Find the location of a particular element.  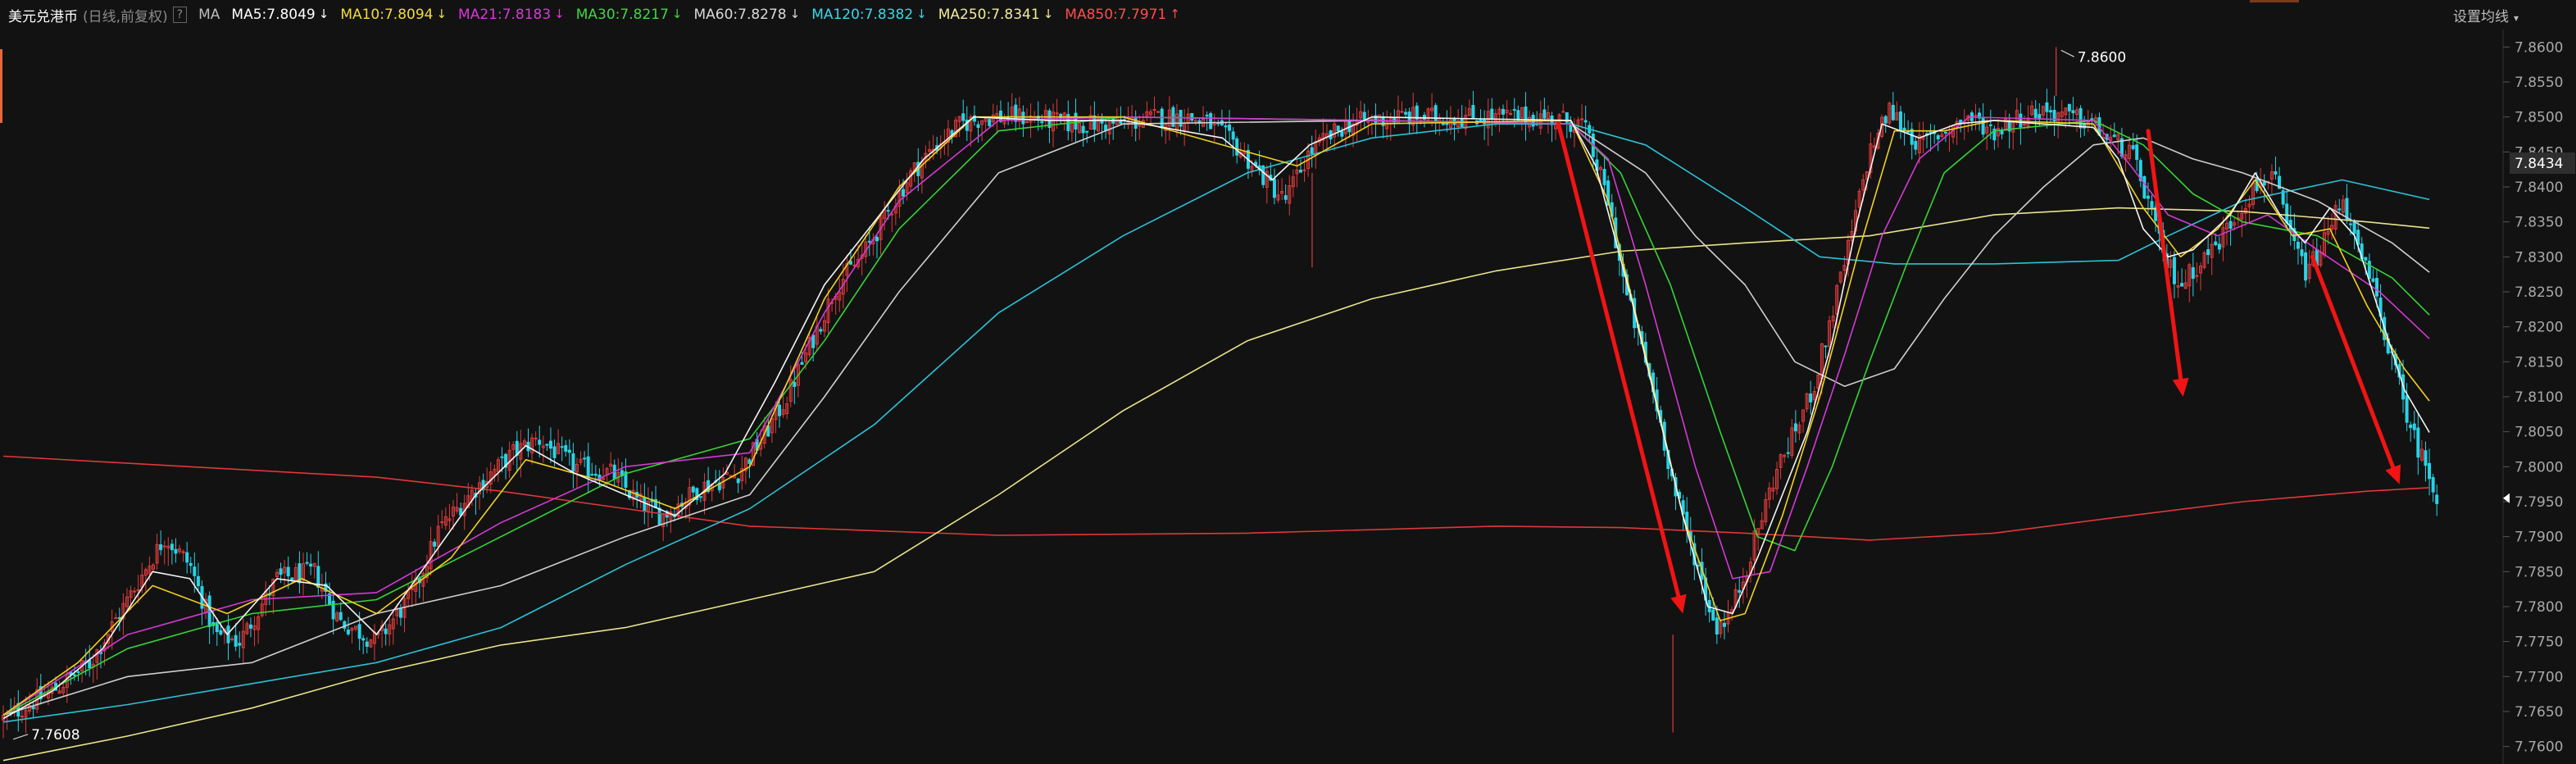

ma-settings-label: 设置均线 is located at coordinates (2480, 17).